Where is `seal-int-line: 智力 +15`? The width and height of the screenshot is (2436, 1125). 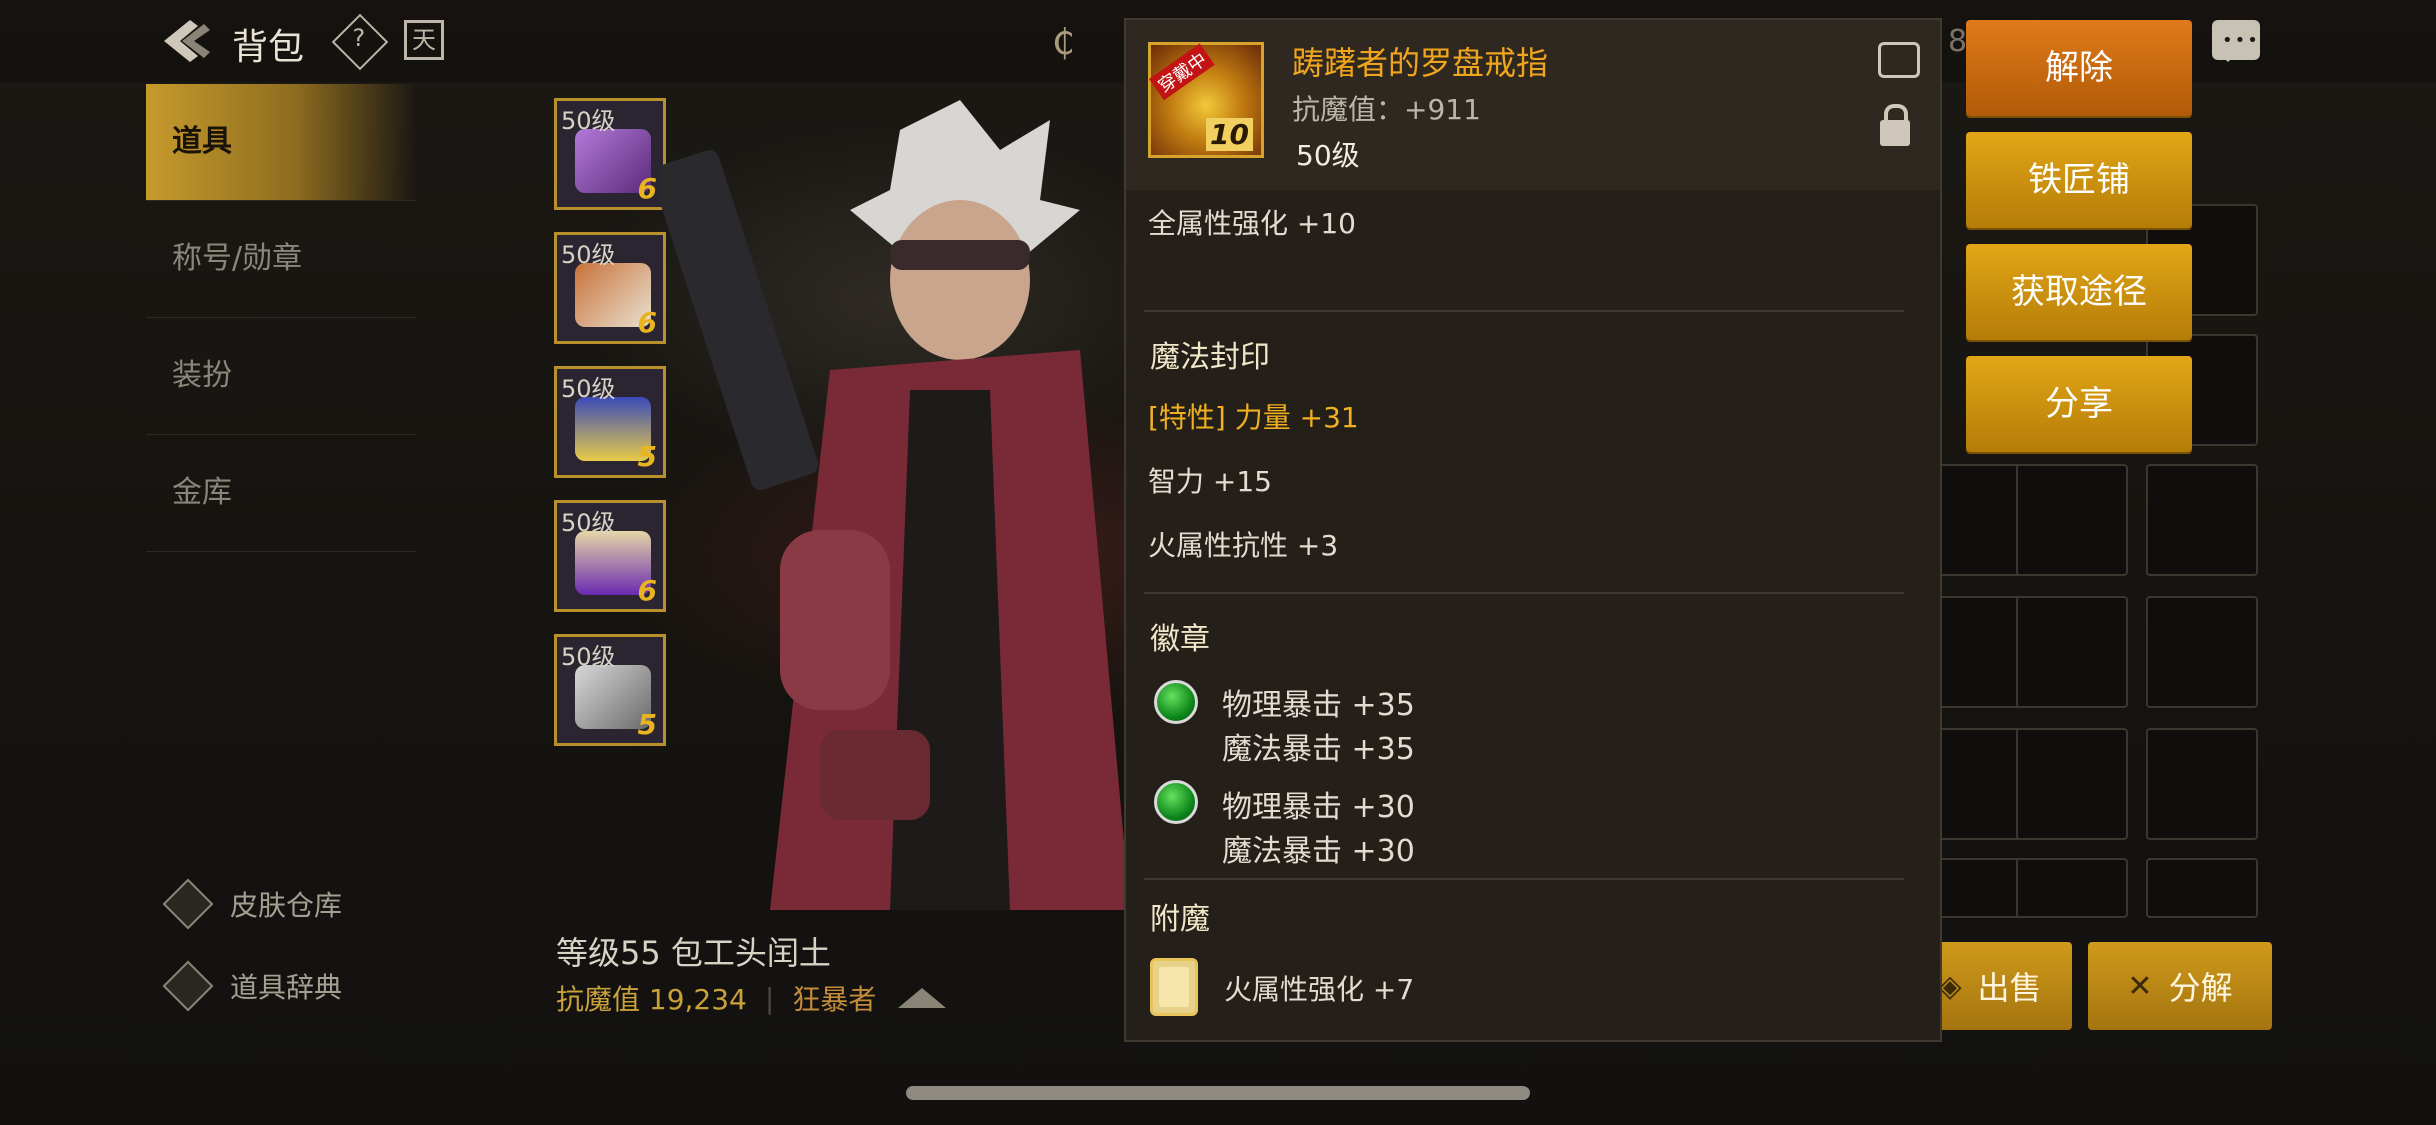
seal-int-line: 智力 +15 is located at coordinates (1210, 481).